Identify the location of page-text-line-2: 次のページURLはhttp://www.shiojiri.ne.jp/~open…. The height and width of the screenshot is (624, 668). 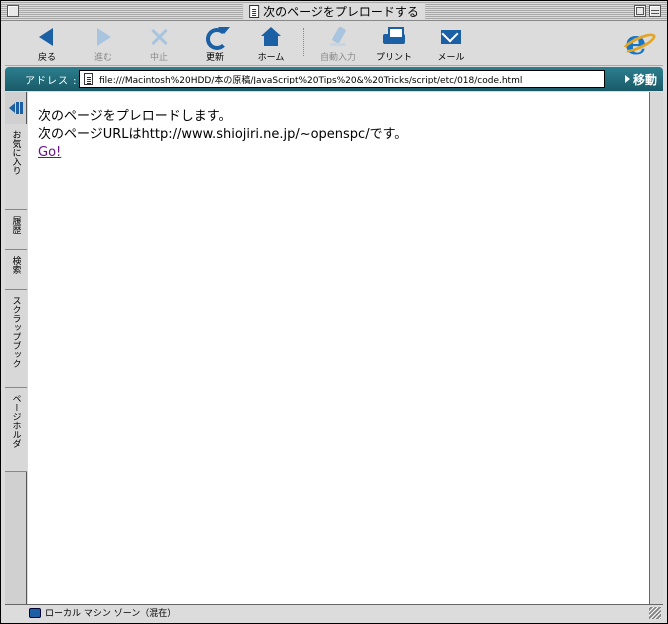
(223, 134).